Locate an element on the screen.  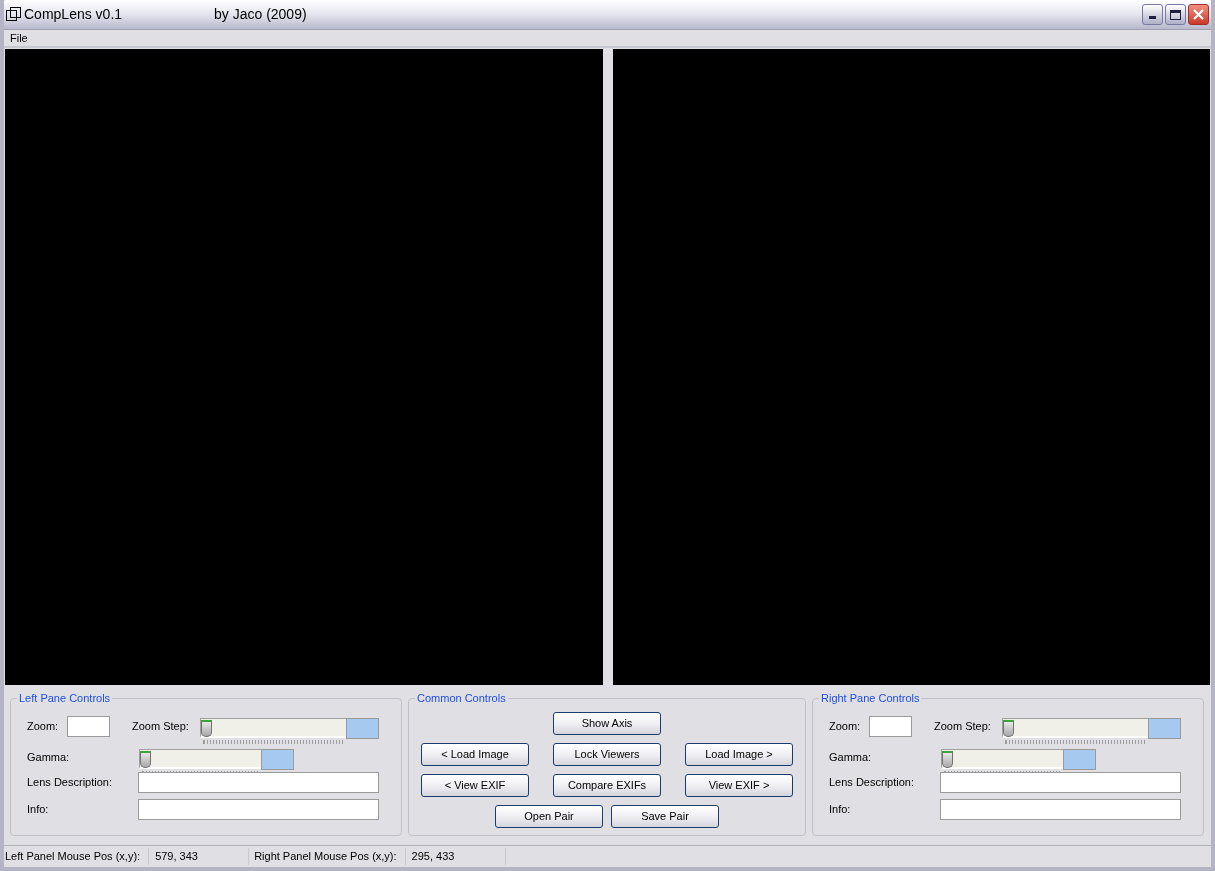
group-title: Right Pane Controls is located at coordinates (870, 698).